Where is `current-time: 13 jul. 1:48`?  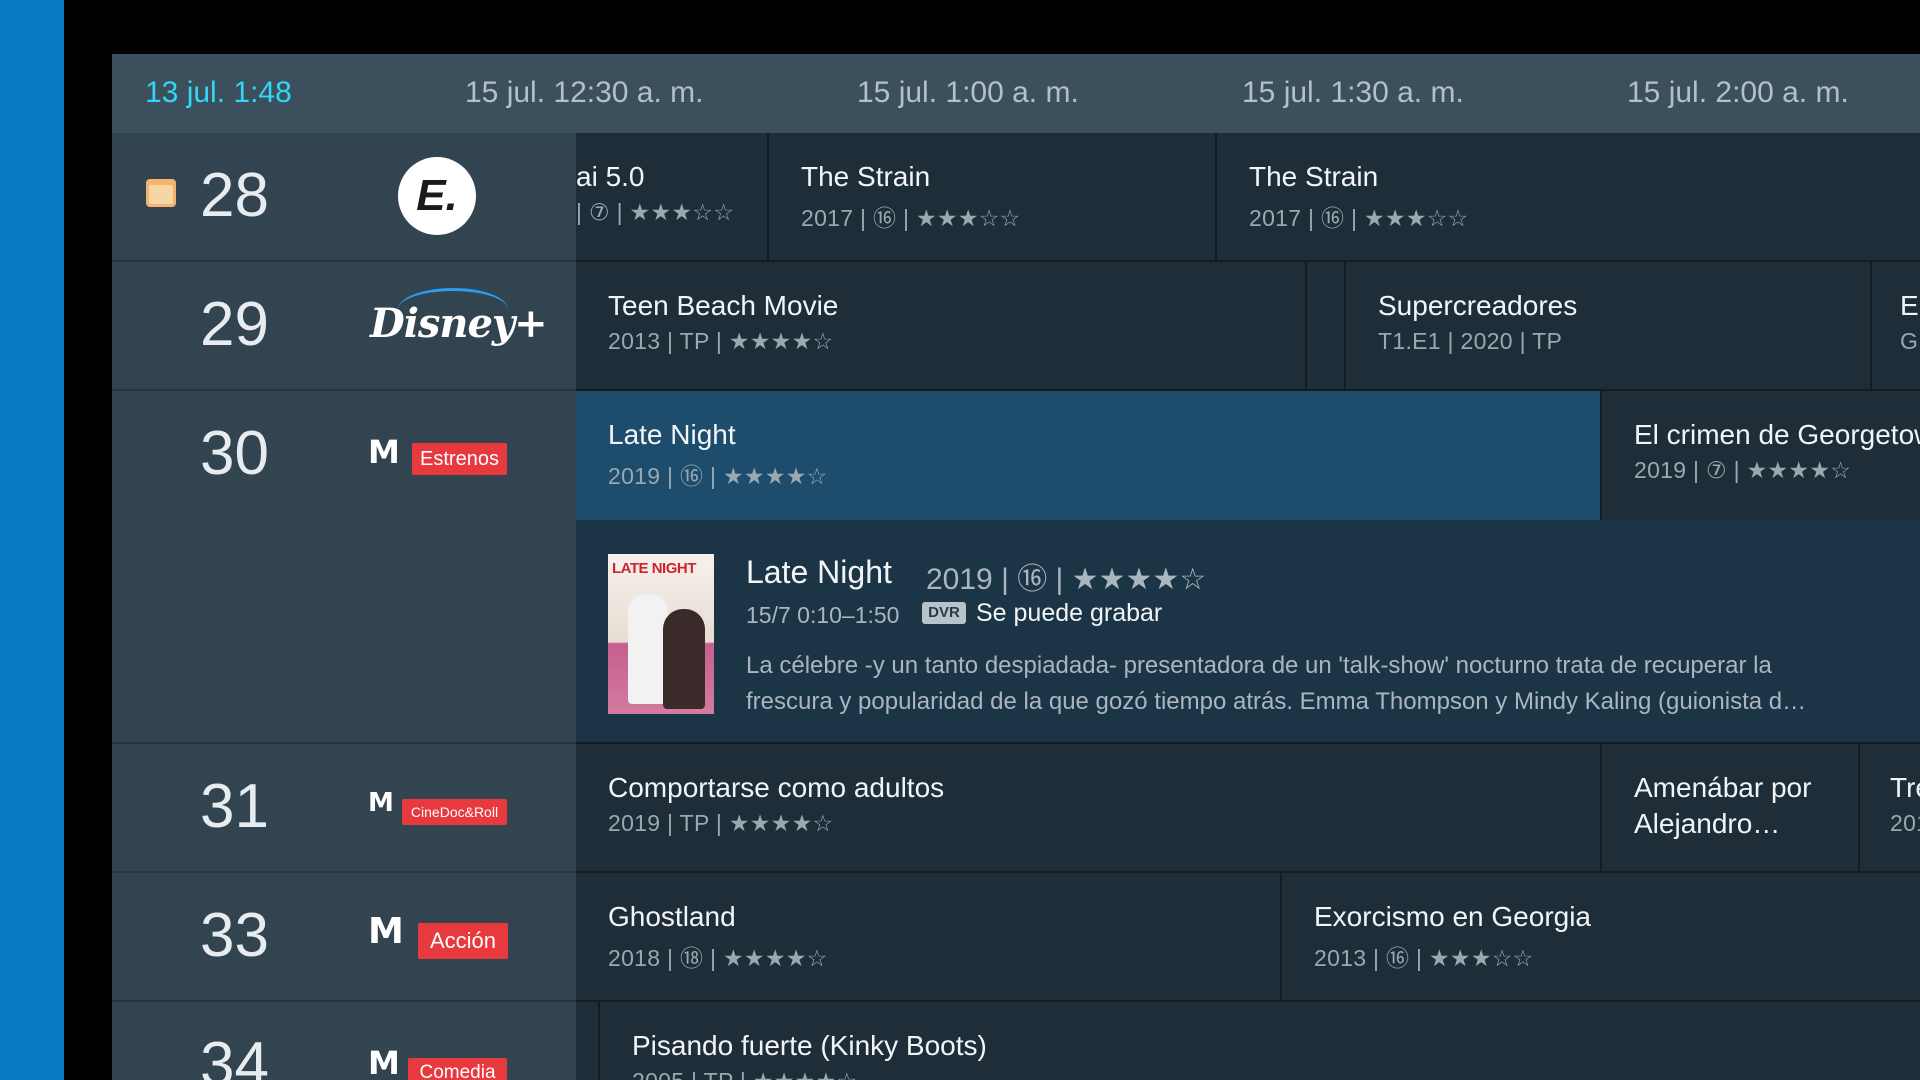
current-time: 13 jul. 1:48 is located at coordinates (218, 92).